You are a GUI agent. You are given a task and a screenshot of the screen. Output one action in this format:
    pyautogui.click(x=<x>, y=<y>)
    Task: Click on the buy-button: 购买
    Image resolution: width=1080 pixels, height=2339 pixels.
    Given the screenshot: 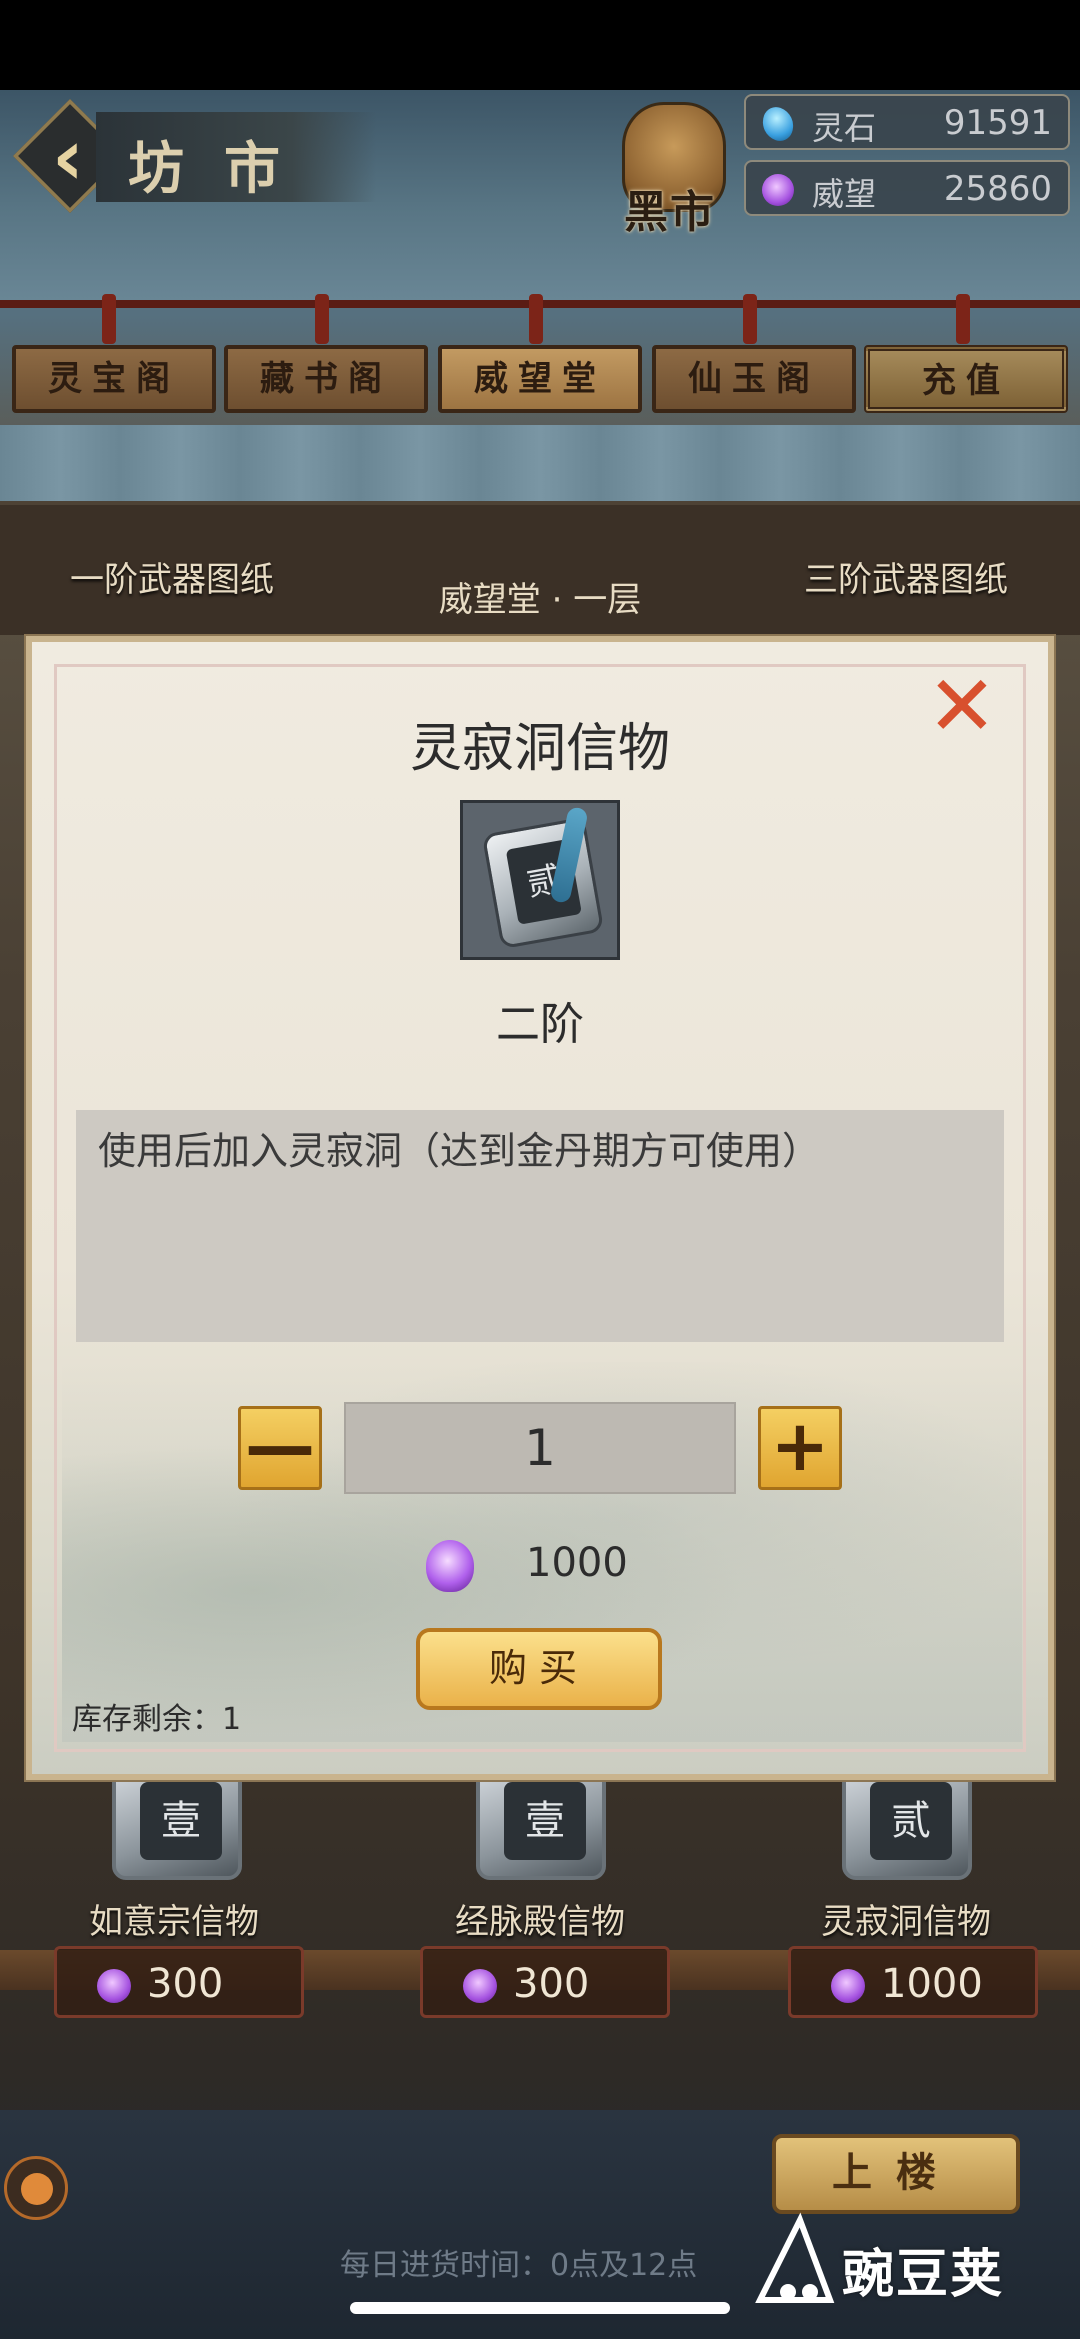 What is the action you would take?
    pyautogui.click(x=539, y=1669)
    